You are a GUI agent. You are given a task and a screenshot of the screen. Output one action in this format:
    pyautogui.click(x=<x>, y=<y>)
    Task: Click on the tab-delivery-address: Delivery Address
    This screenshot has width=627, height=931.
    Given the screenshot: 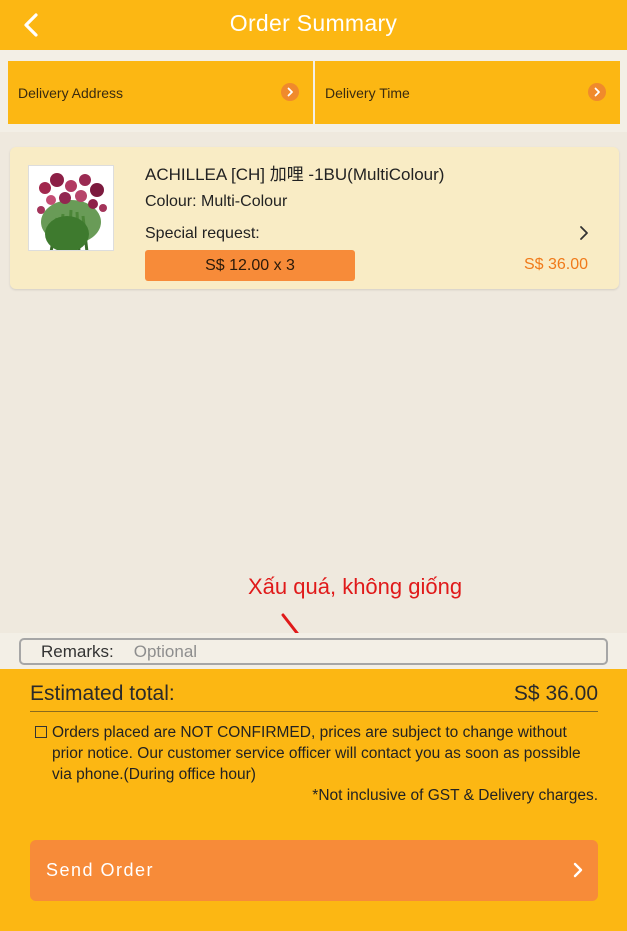 What is the action you would take?
    pyautogui.click(x=160, y=92)
    